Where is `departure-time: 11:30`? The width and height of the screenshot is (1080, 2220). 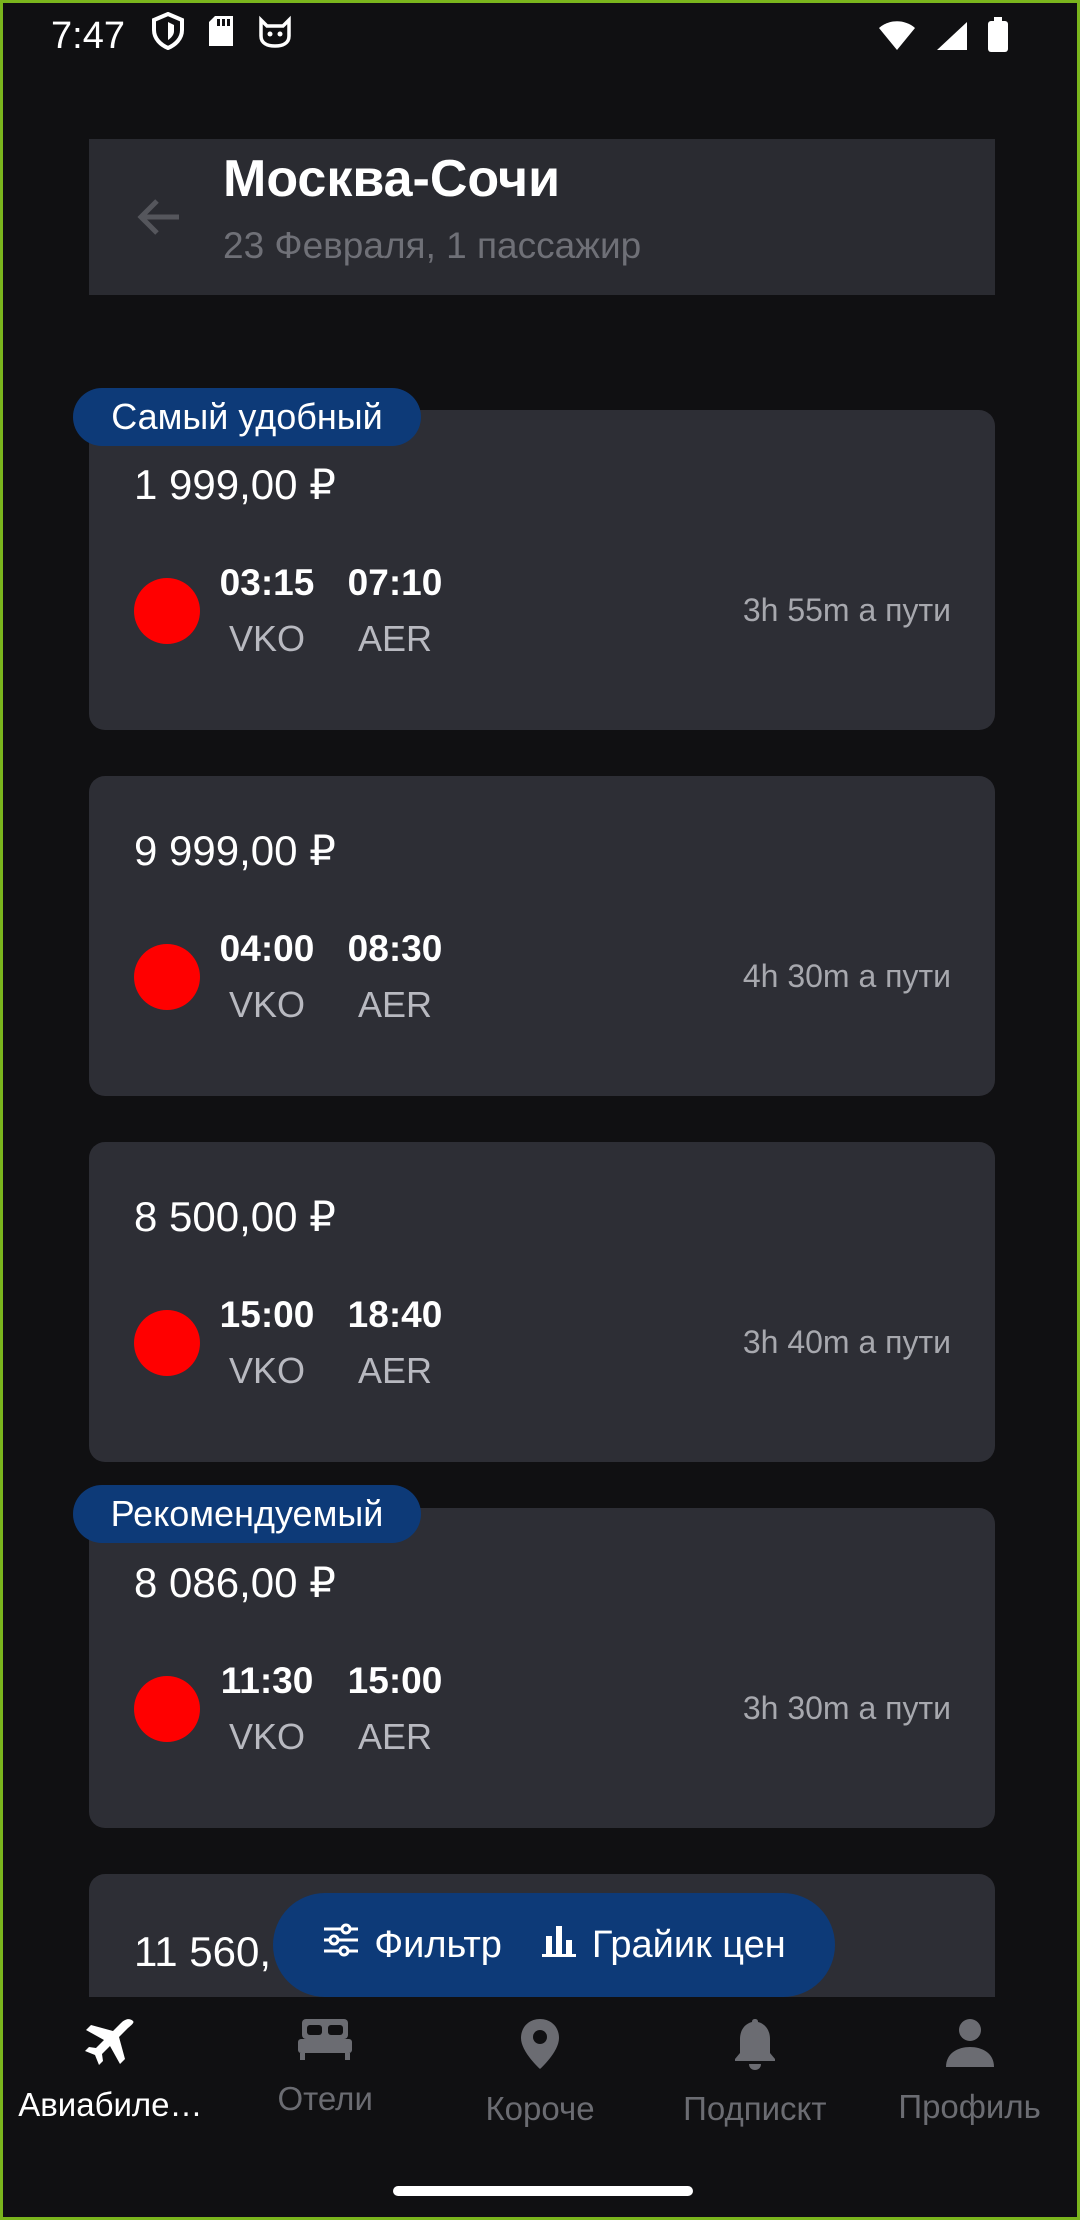 departure-time: 11:30 is located at coordinates (267, 1680).